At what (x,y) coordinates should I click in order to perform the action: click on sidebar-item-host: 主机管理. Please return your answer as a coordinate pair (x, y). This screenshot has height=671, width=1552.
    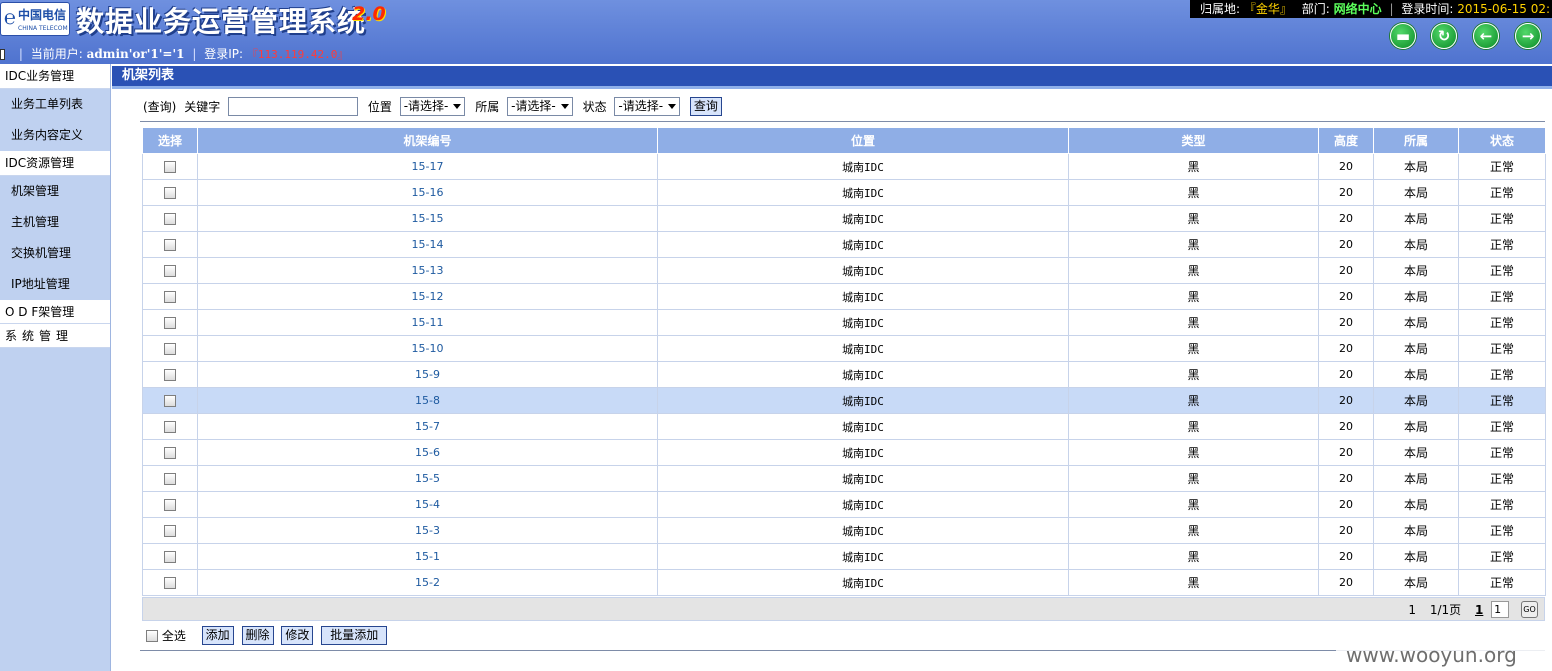
    Looking at the image, I should click on (55, 222).